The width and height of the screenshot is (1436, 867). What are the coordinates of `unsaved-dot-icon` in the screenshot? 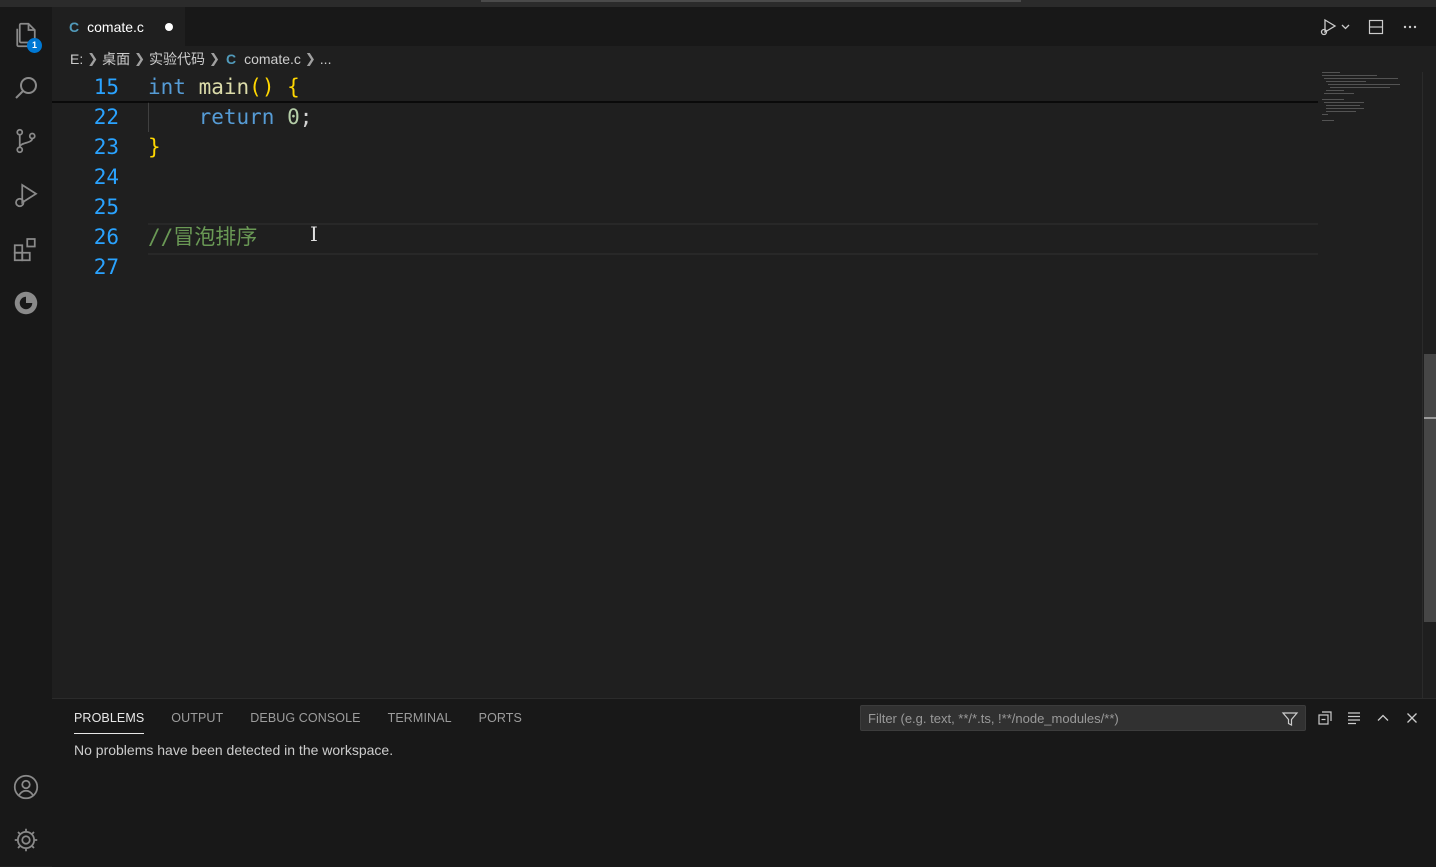 It's located at (169, 27).